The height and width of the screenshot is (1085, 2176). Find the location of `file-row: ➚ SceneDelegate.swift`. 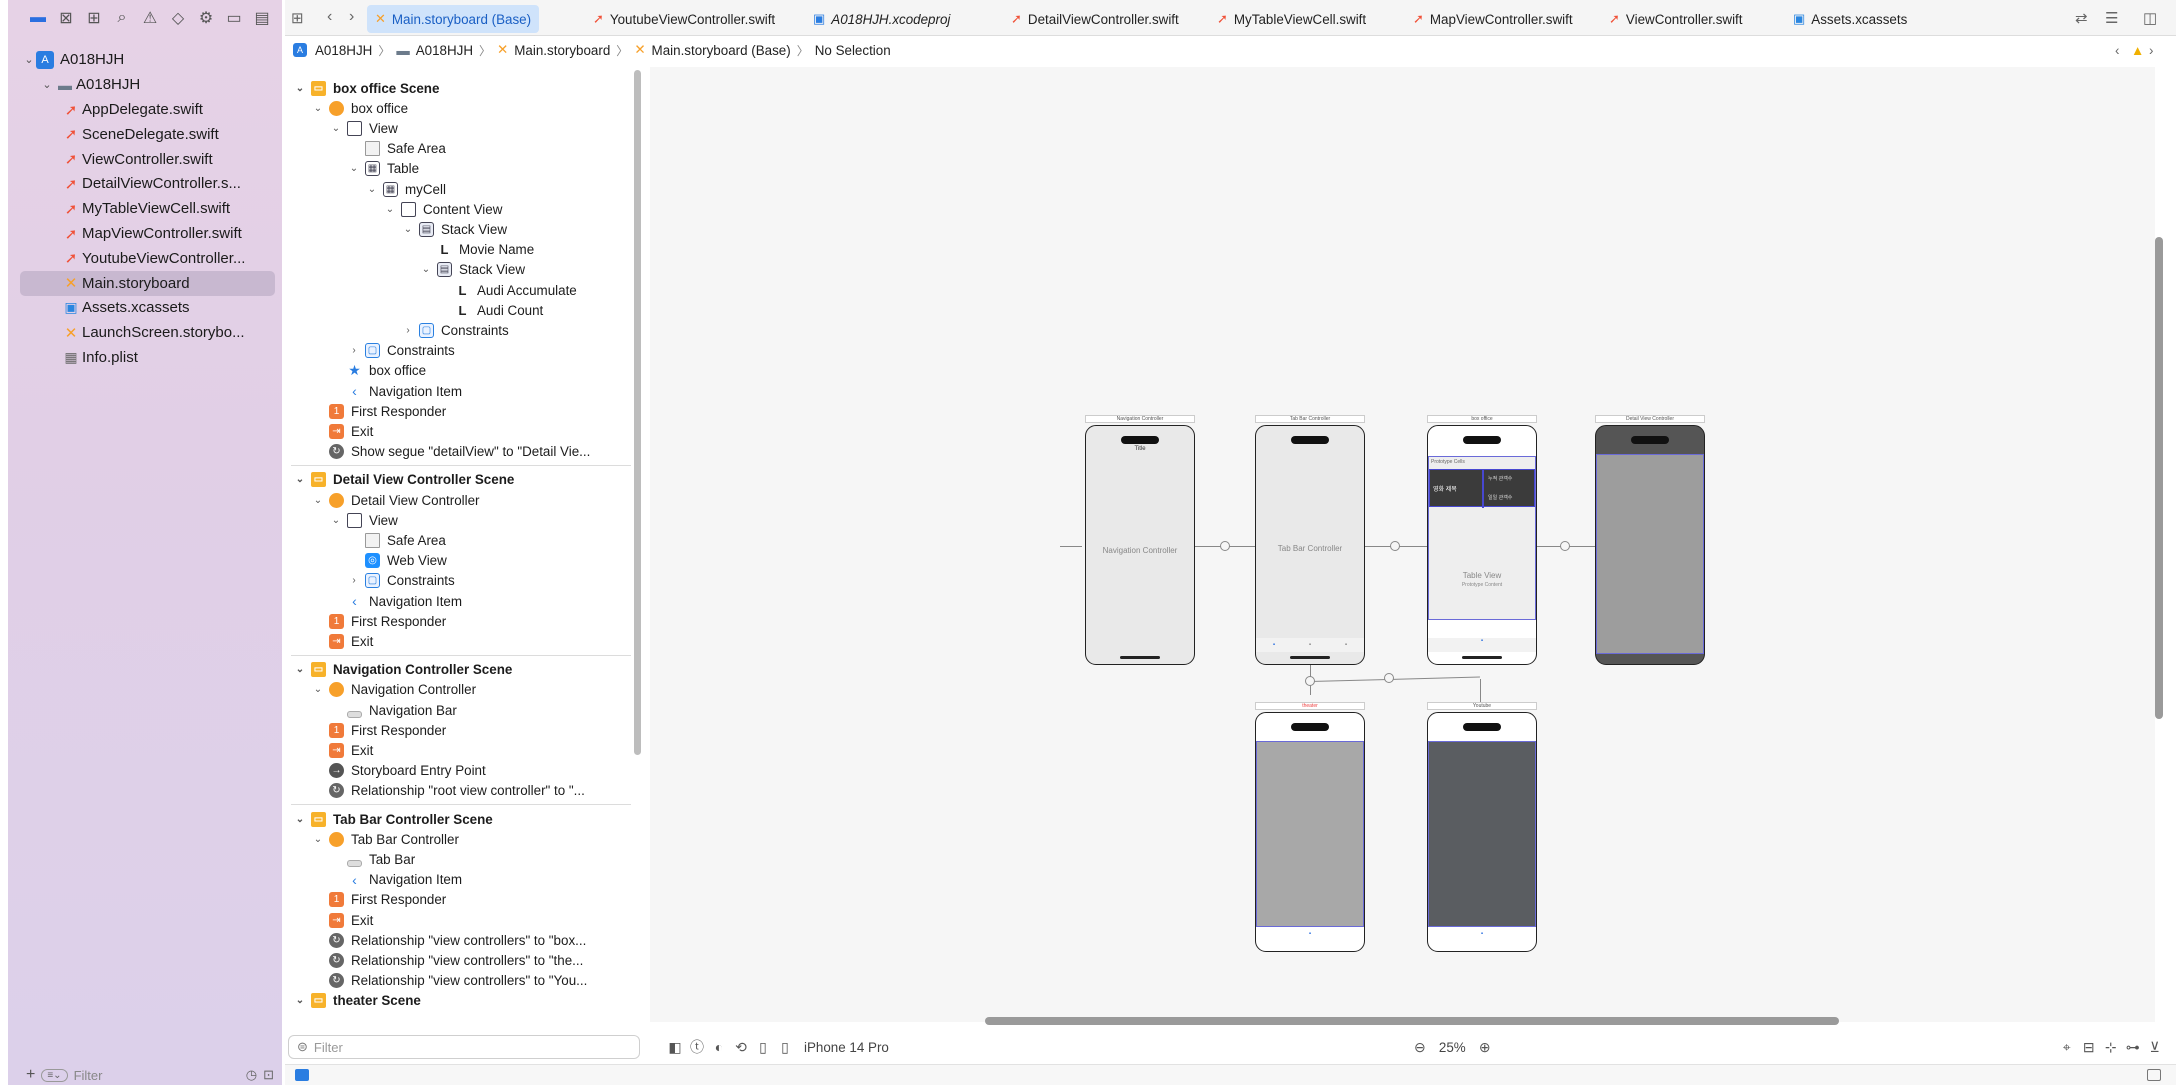

file-row: ➚ SceneDelegate.swift is located at coordinates (145, 134).